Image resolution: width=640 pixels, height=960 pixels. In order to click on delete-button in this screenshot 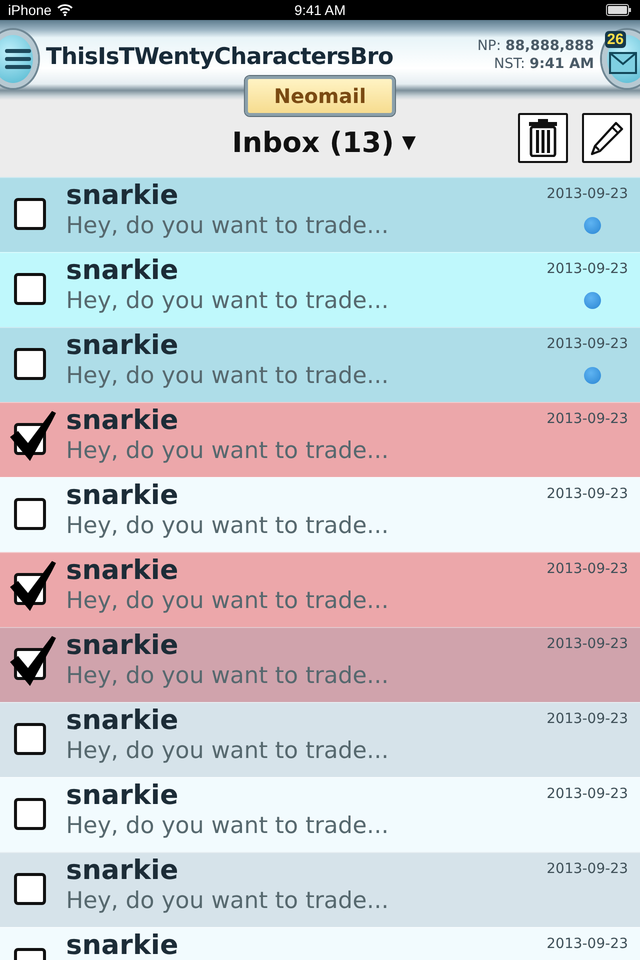, I will do `click(543, 138)`.